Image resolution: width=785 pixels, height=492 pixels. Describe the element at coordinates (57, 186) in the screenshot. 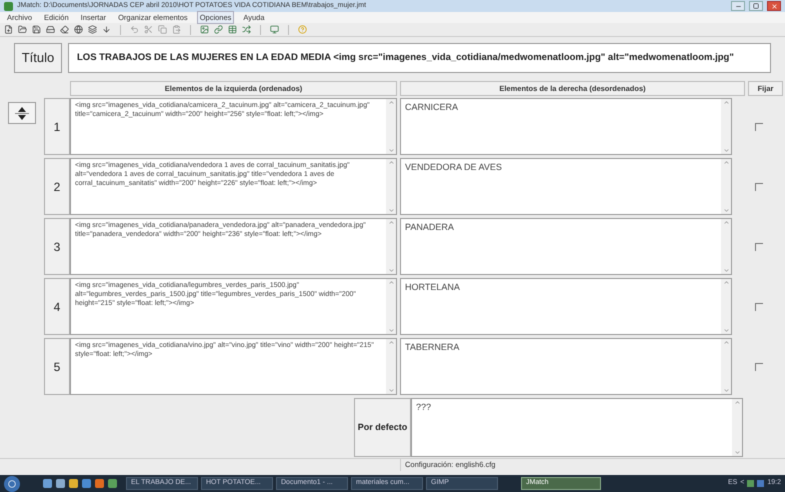

I see `row-number: 2` at that location.